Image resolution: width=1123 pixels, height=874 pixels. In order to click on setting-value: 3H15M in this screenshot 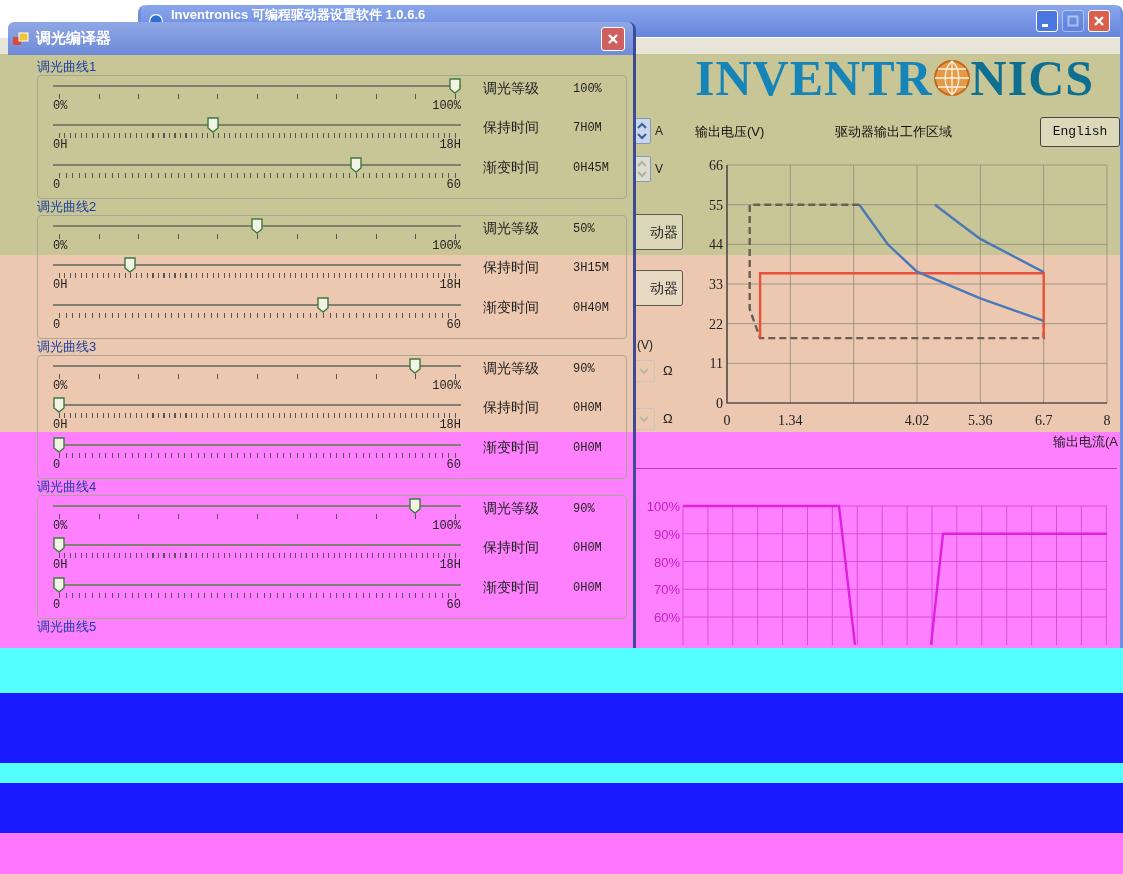, I will do `click(591, 269)`.